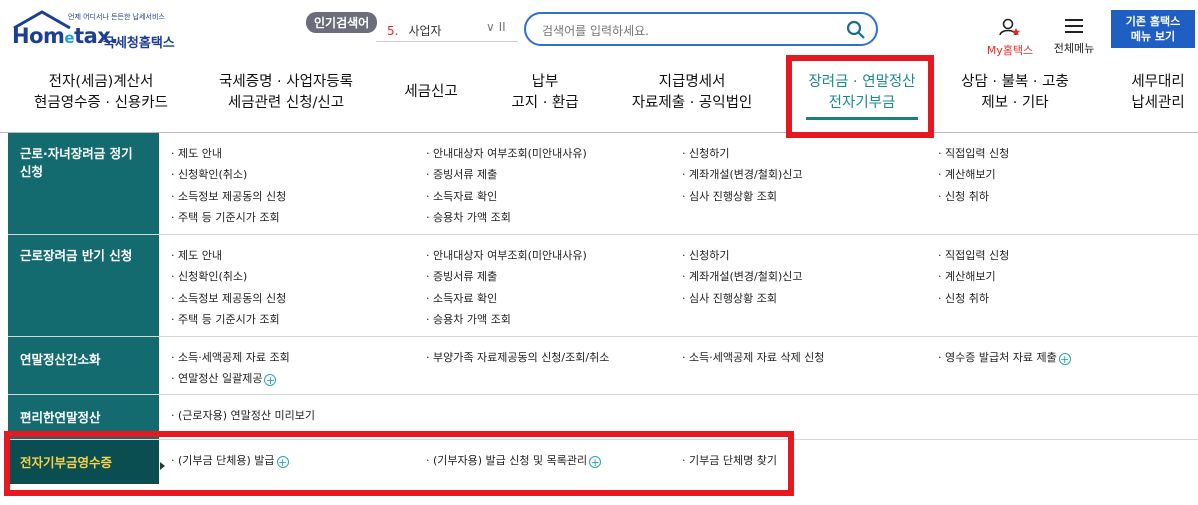 This screenshot has height=505, width=1198. What do you see at coordinates (517, 357) in the screenshot?
I see `submenu-link: 부양가족 자료제공동의 신청/조회/취소` at bounding box center [517, 357].